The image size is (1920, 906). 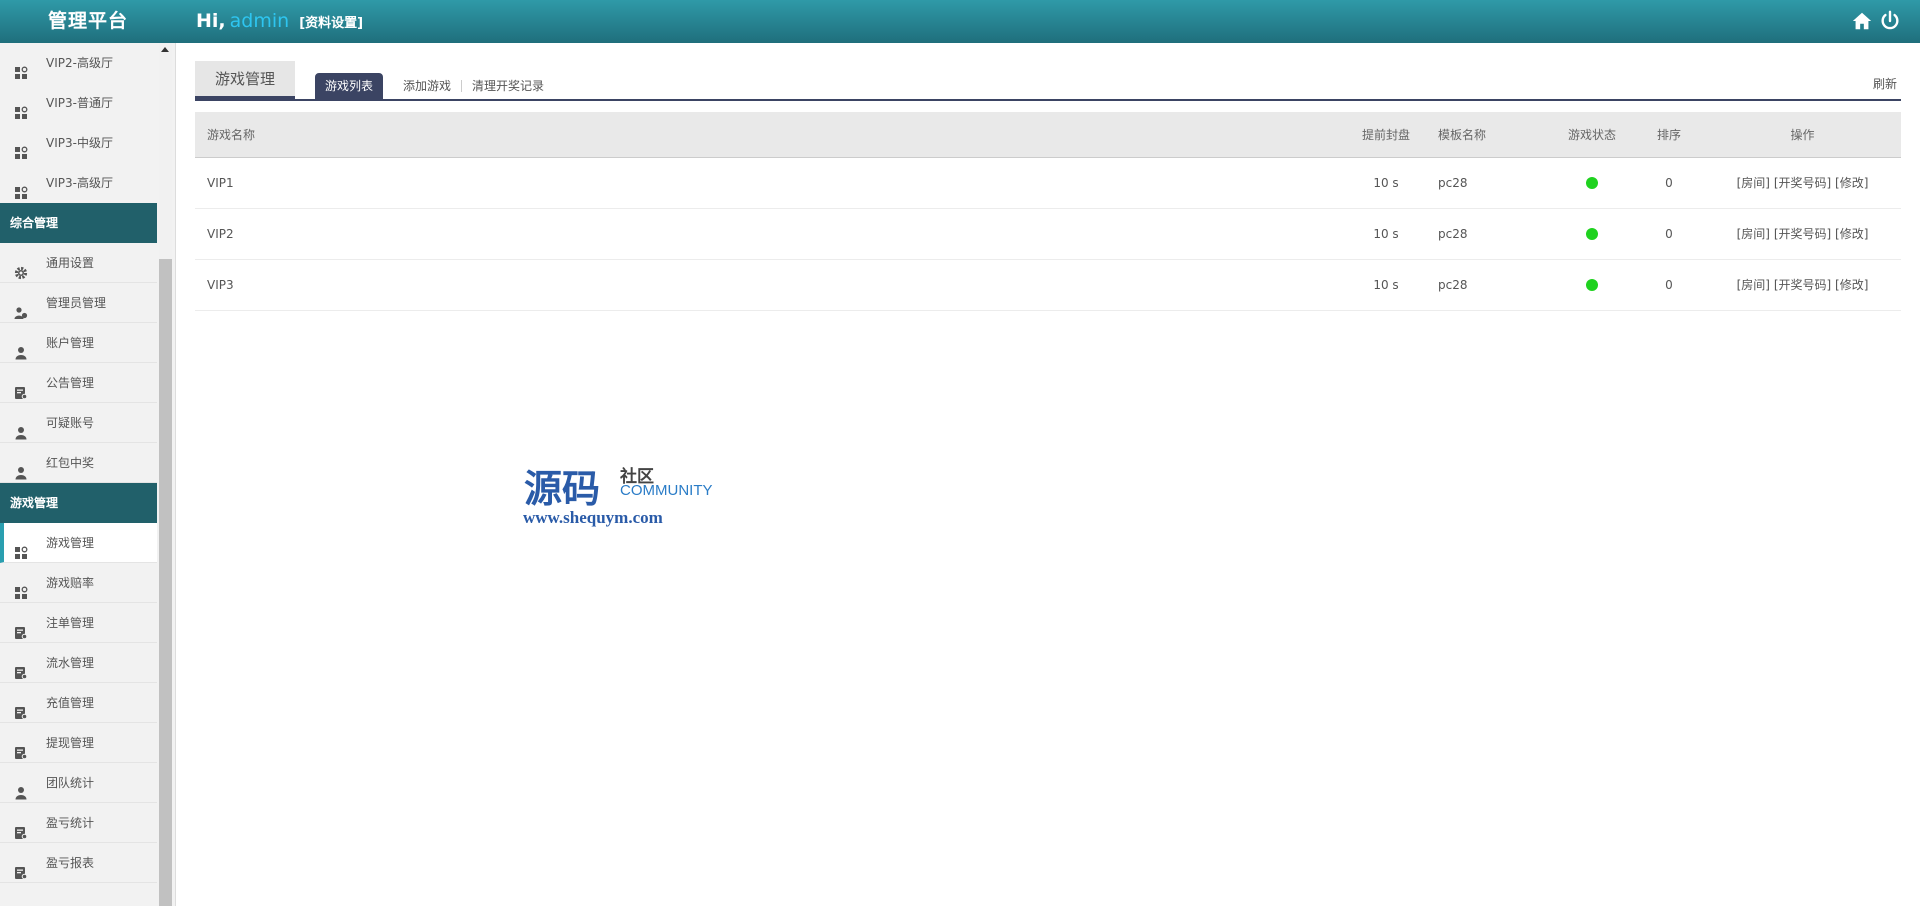 I want to click on refresh-button: 刷新, so click(x=1885, y=83).